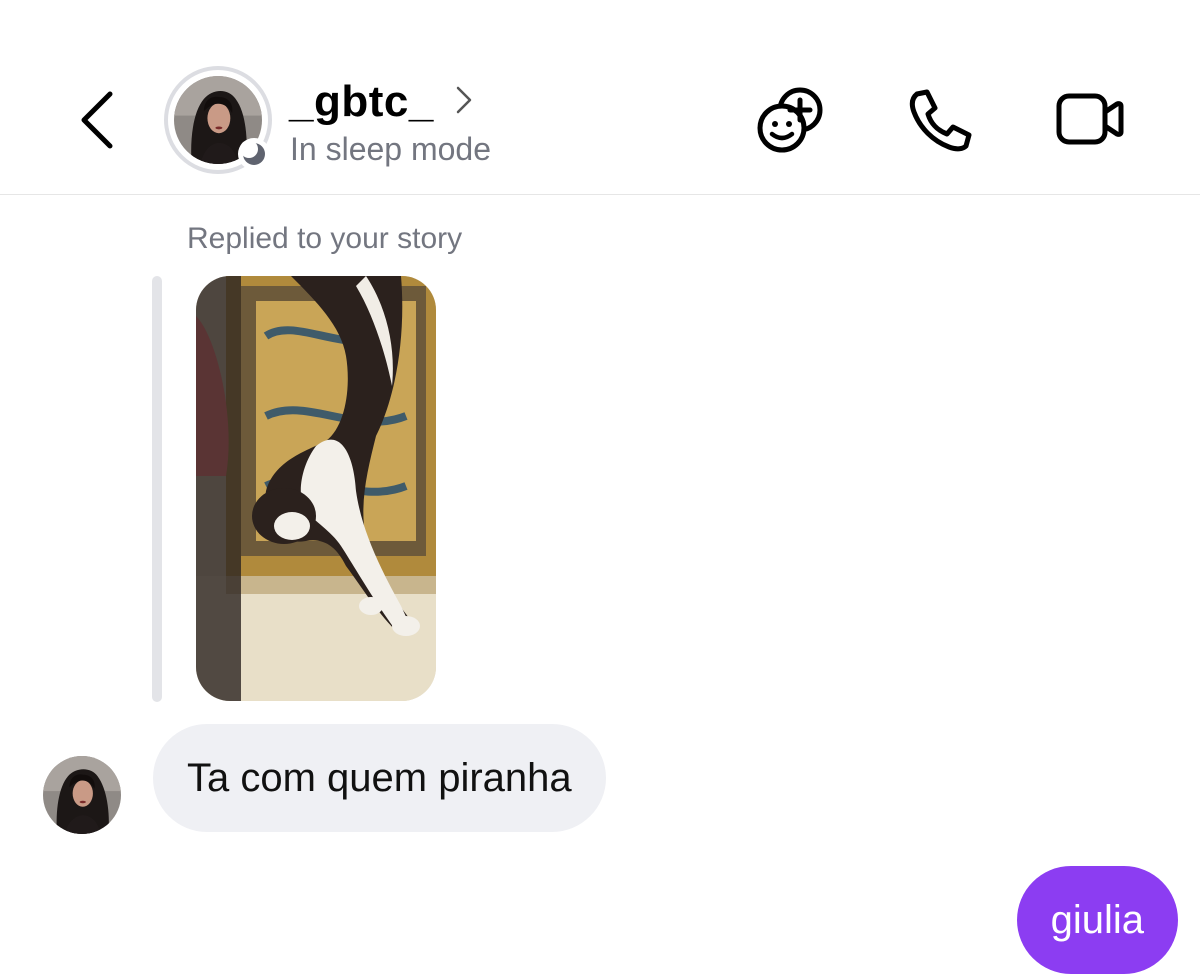 The image size is (1200, 978). What do you see at coordinates (464, 100) in the screenshot?
I see `chevron-right-icon` at bounding box center [464, 100].